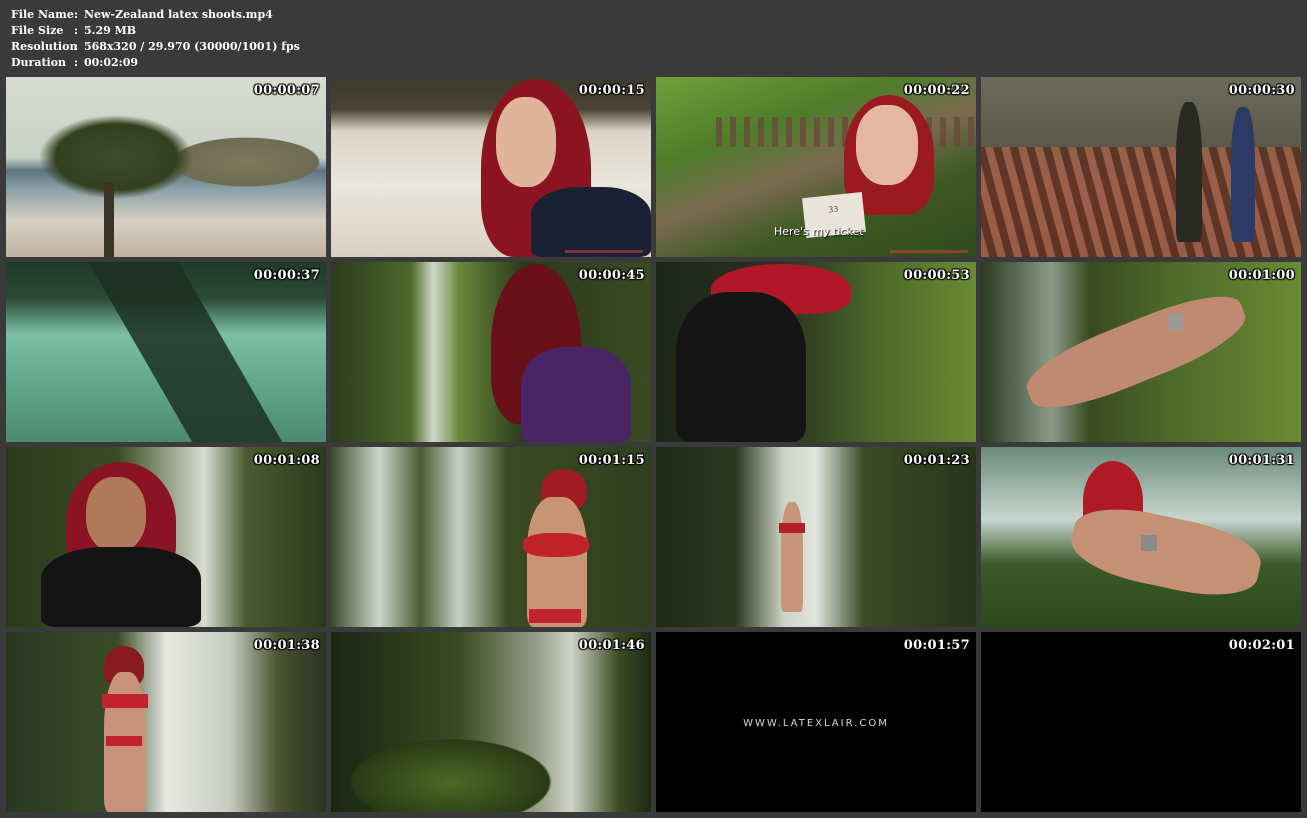 The image size is (1307, 818). What do you see at coordinates (611, 645) in the screenshot?
I see `timecode: 00:01:46` at bounding box center [611, 645].